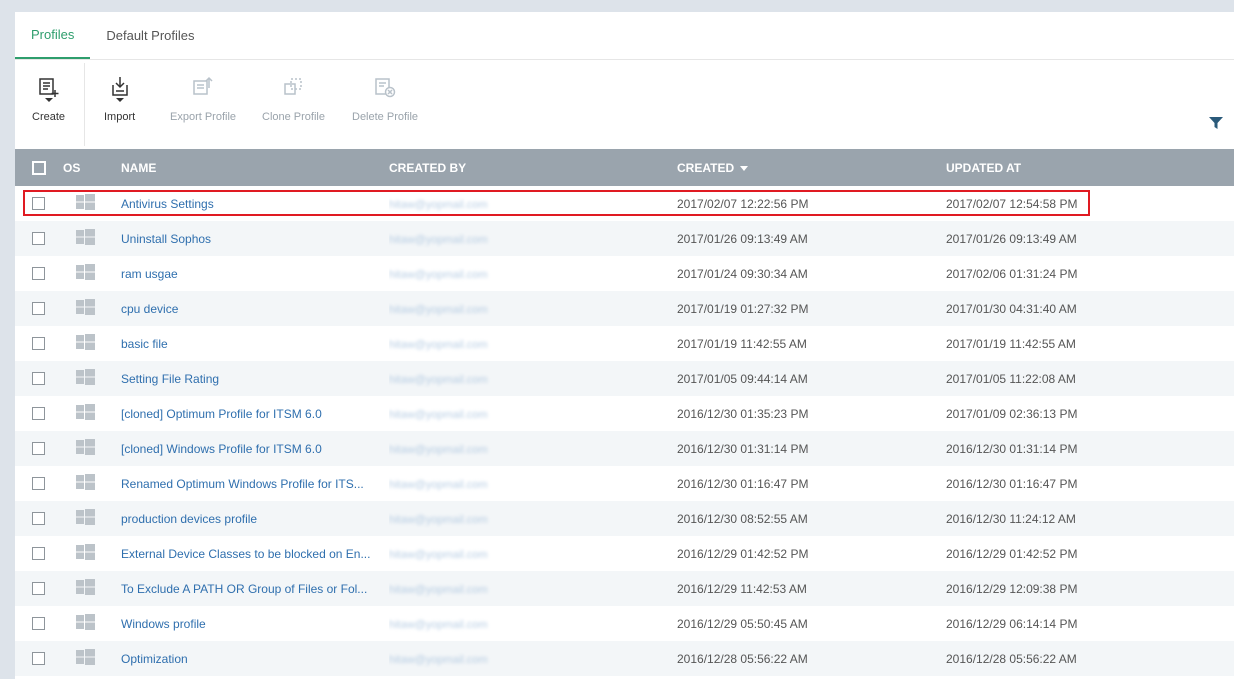  Describe the element at coordinates (48, 104) in the screenshot. I see `create-button: Create` at that location.